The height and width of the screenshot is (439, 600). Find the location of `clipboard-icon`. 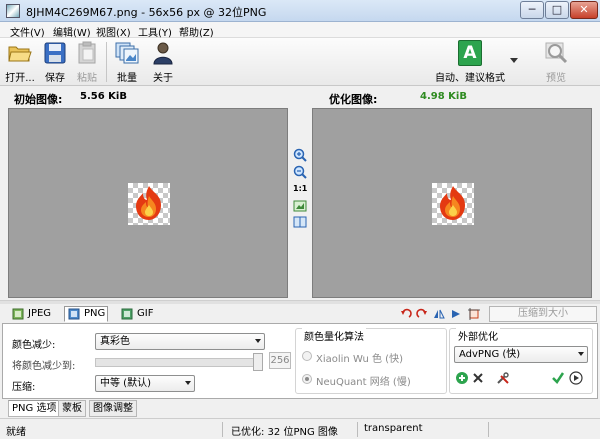

clipboard-icon is located at coordinates (87, 52).